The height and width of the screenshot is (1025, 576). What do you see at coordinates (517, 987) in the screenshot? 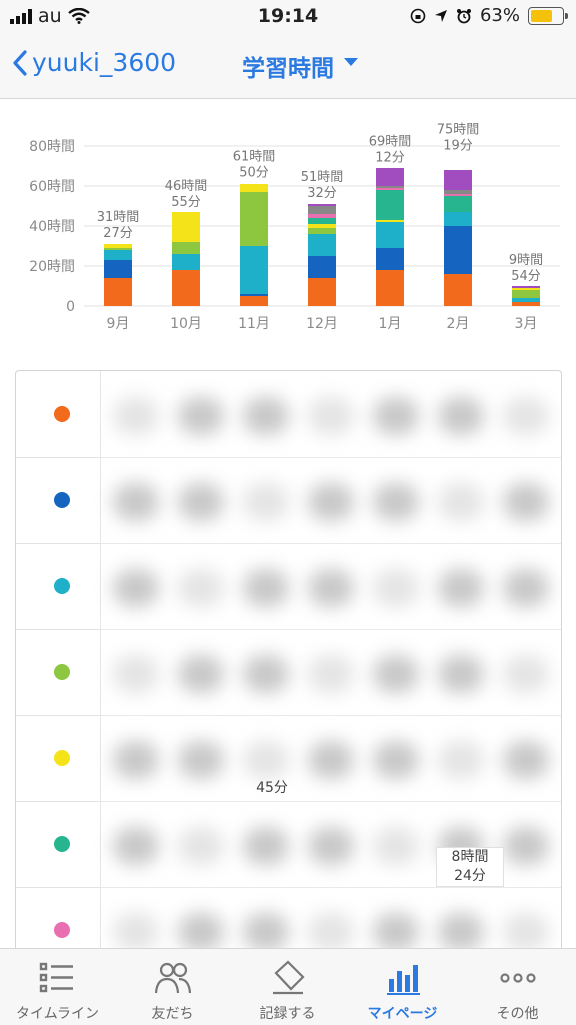
I see `tab-more: その他` at bounding box center [517, 987].